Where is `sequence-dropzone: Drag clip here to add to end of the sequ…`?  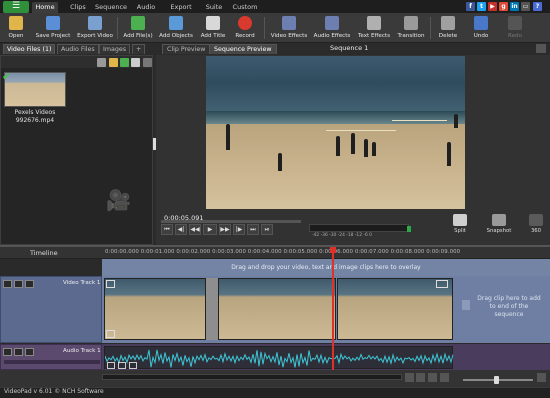
sequence-dropzone: Drag clip here to add to end of the sequ… is located at coordinates (509, 307).